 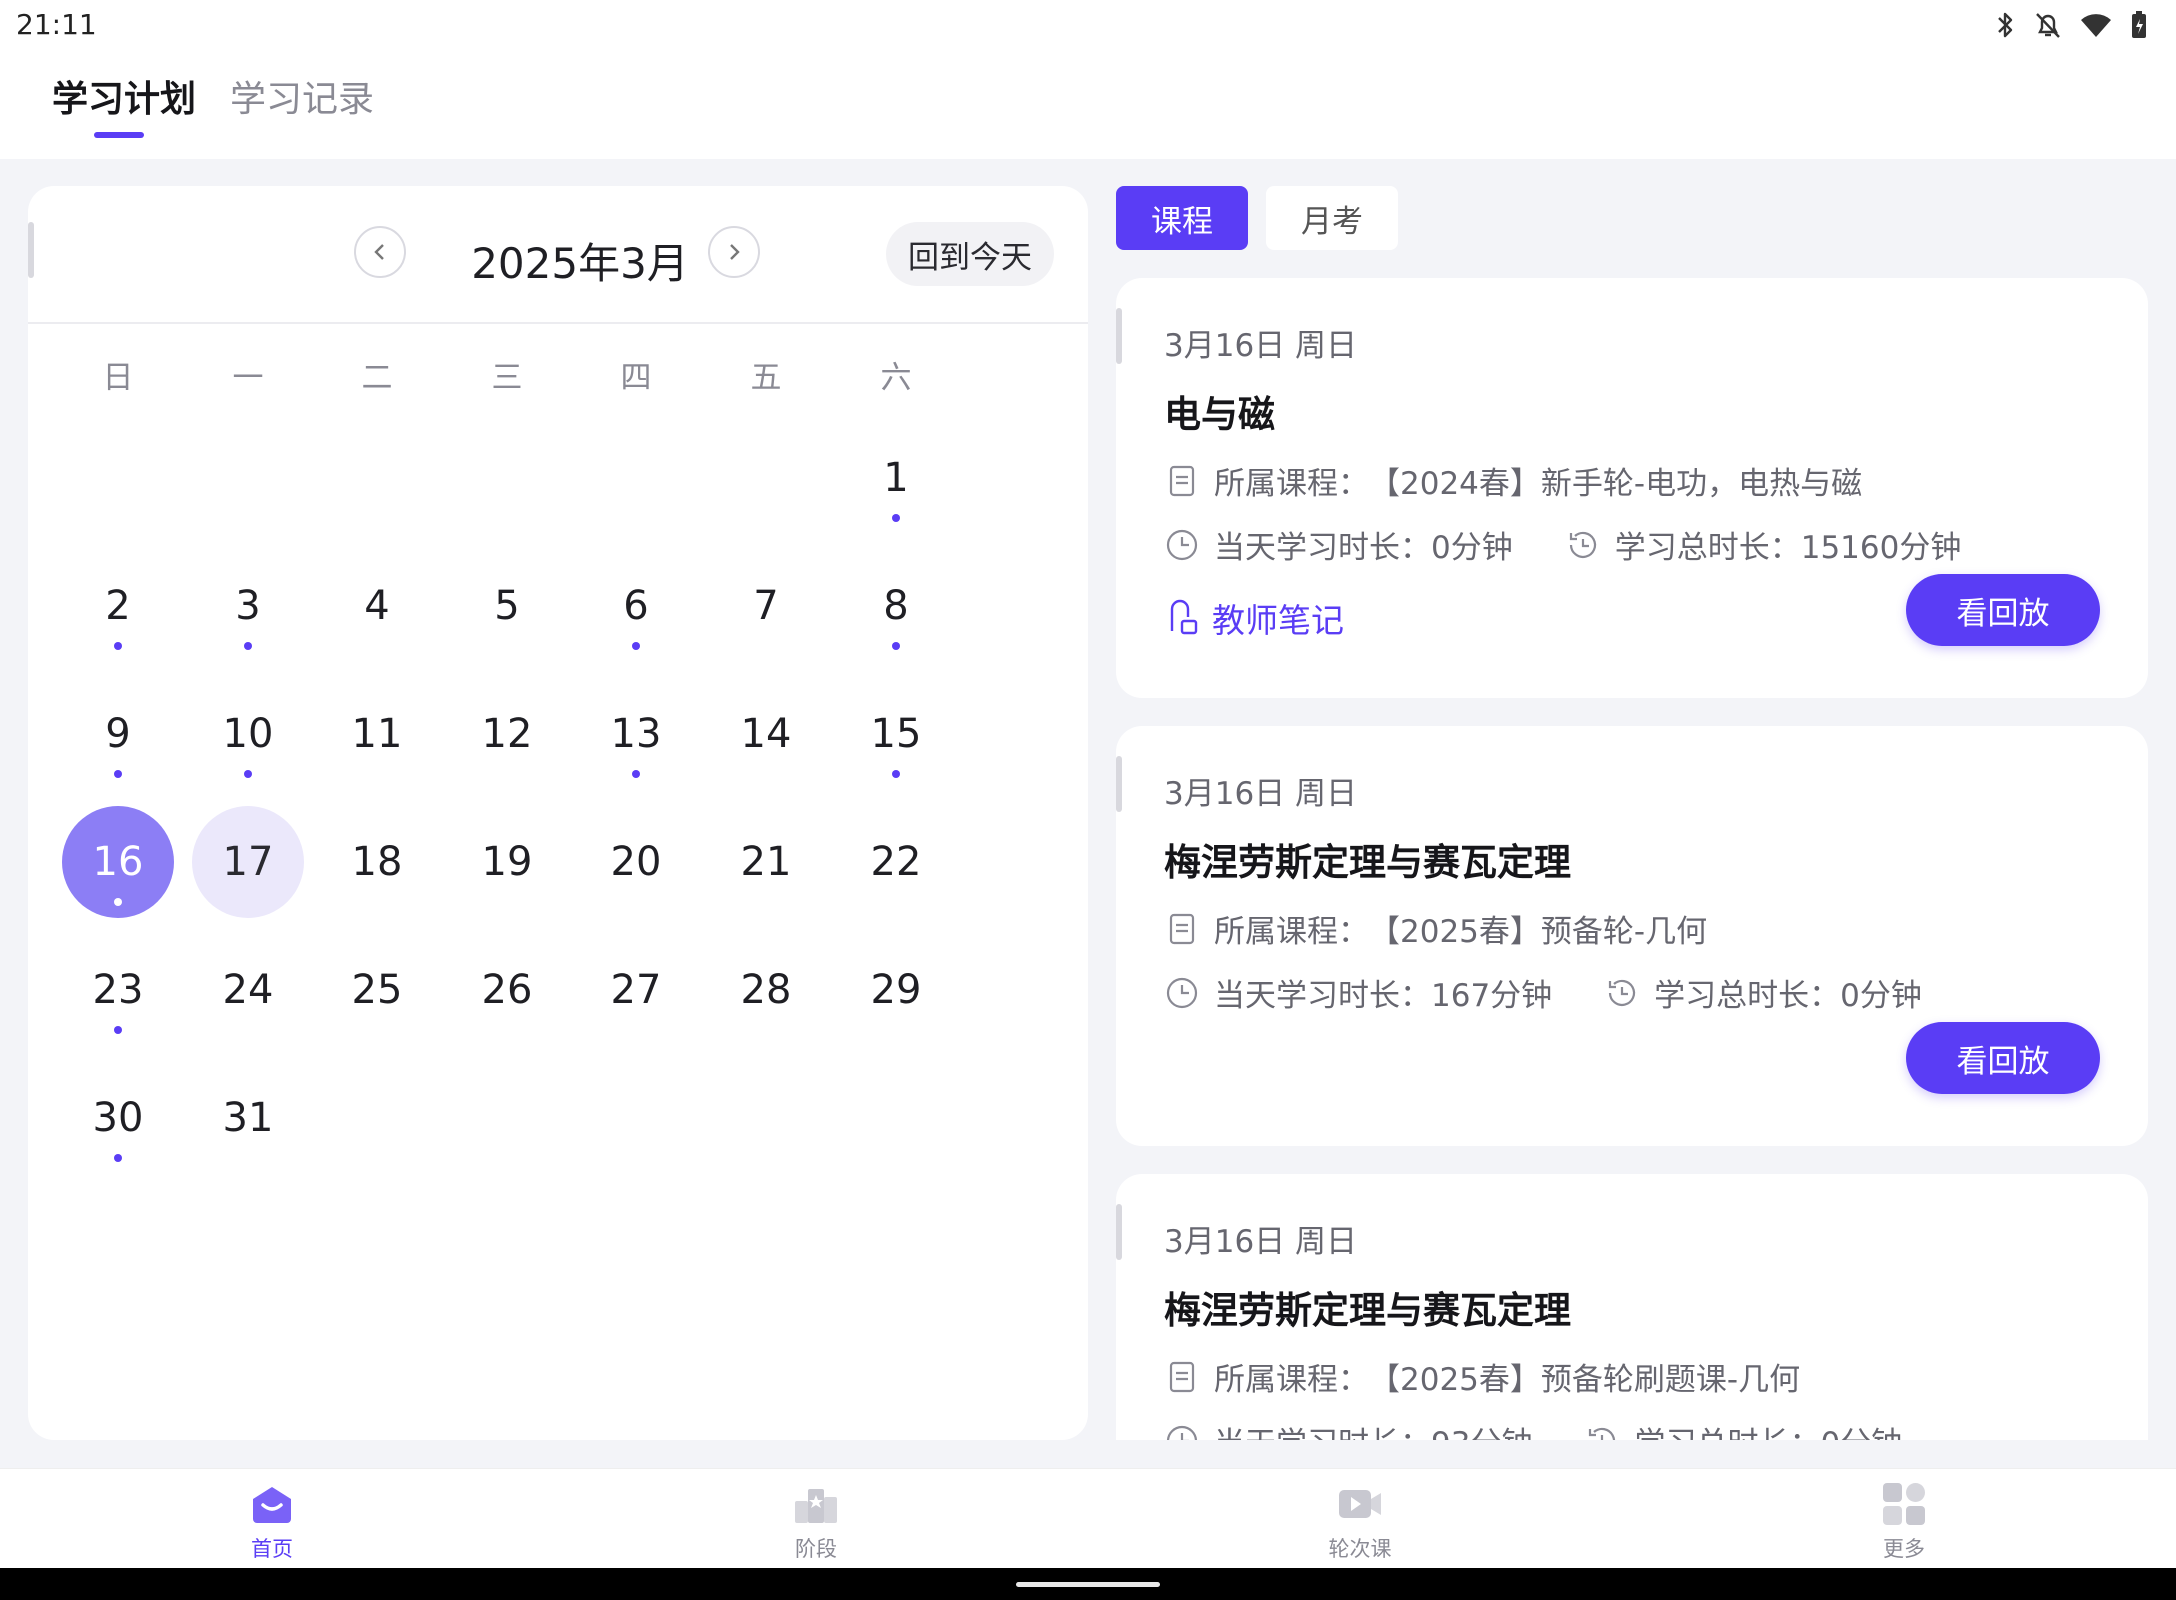 What do you see at coordinates (118, 734) in the screenshot?
I see `calendar-day: 9` at bounding box center [118, 734].